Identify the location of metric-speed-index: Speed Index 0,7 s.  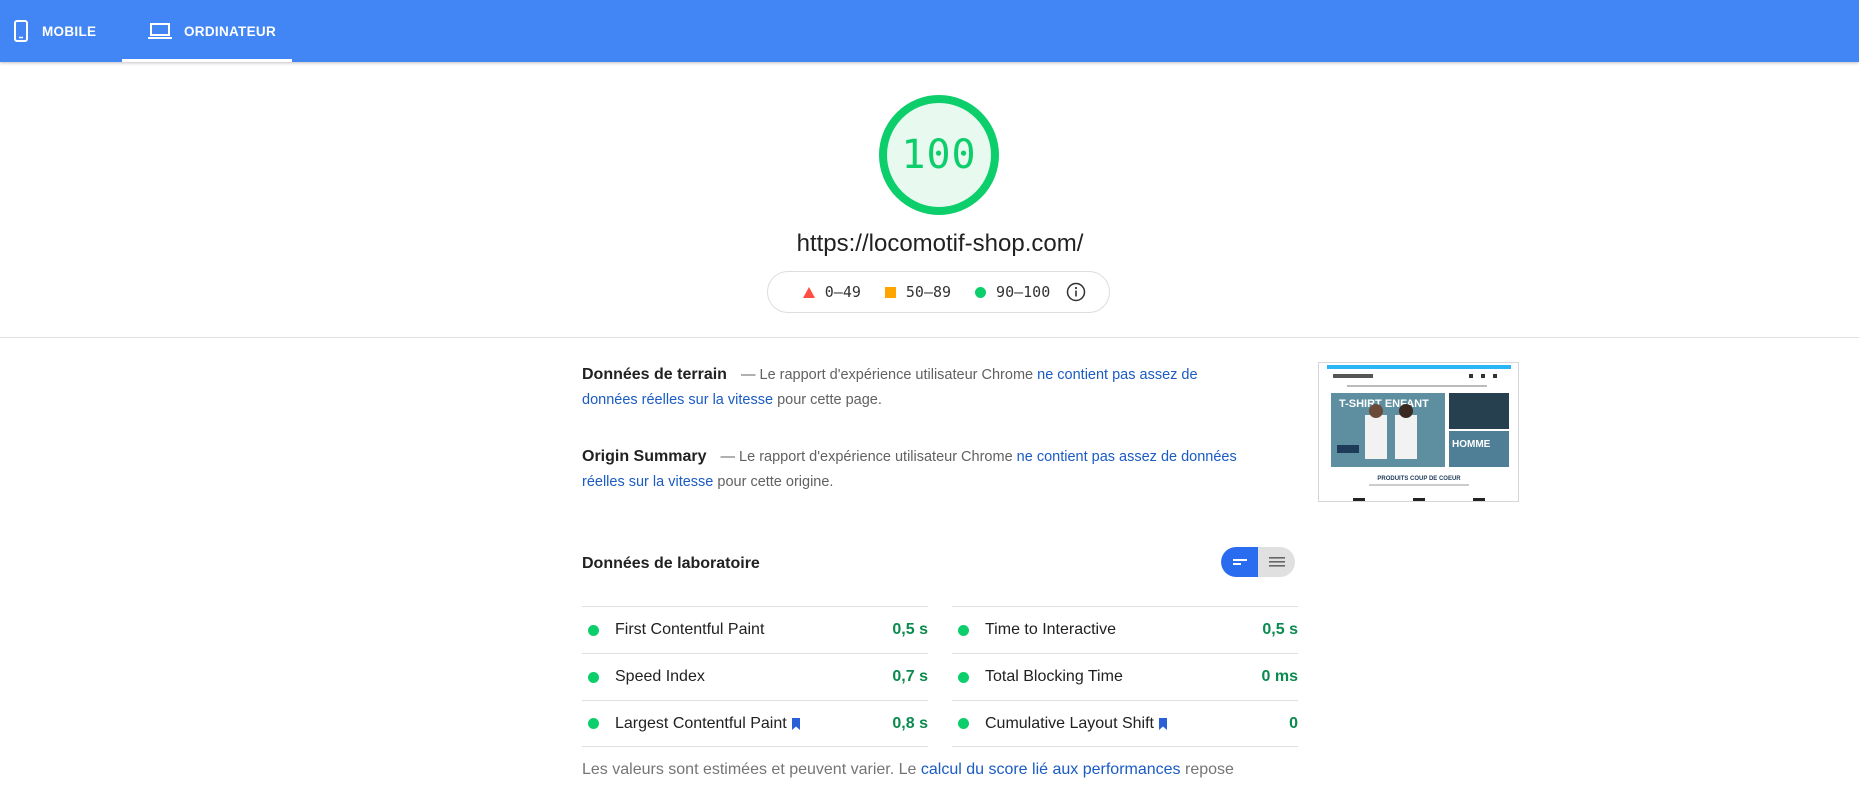
(755, 676).